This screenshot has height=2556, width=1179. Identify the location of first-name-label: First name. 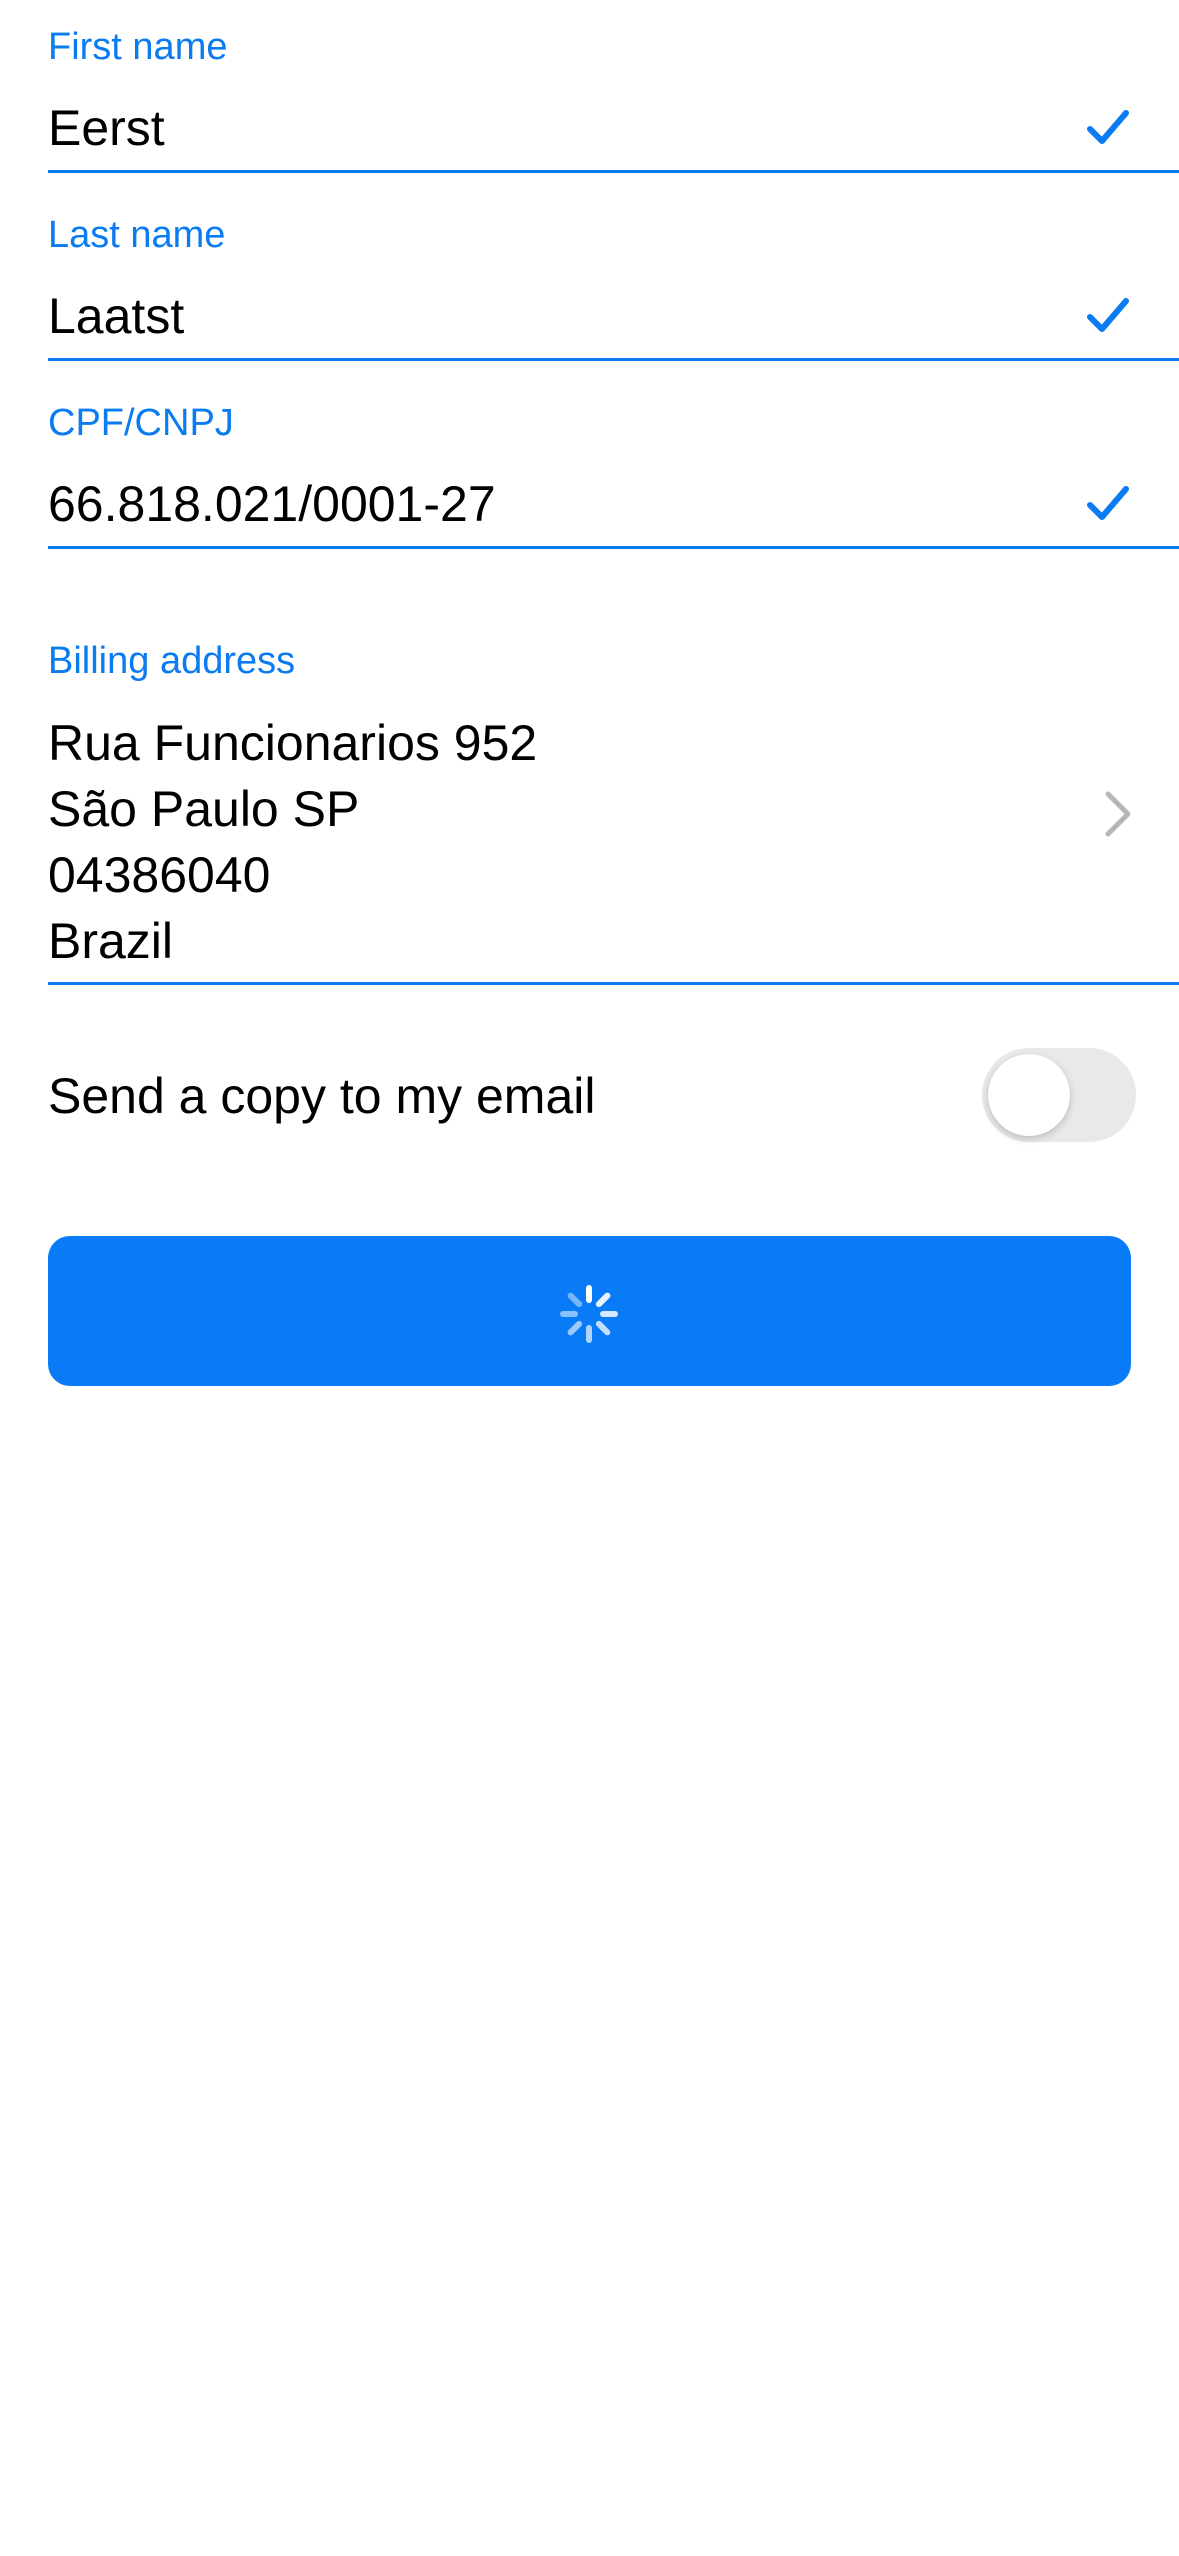
(138, 47).